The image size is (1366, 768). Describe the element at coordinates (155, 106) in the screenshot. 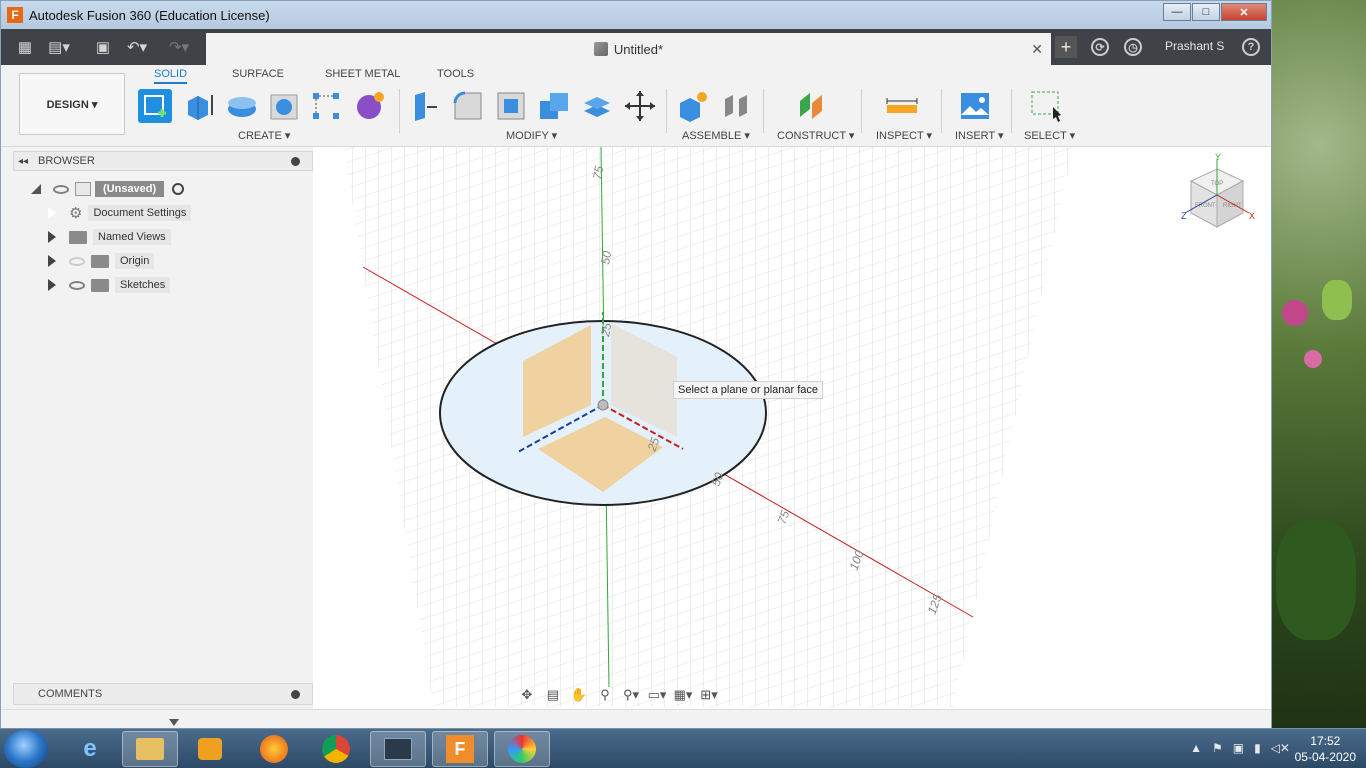

I see `create-sketch-icon` at that location.